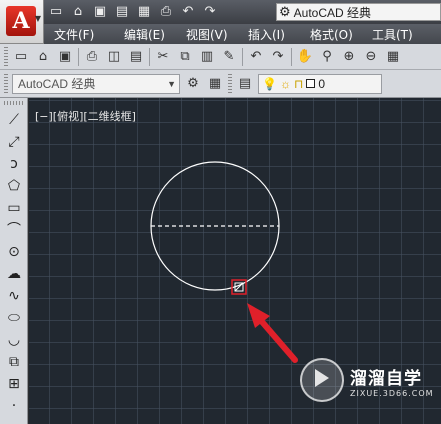 The width and height of the screenshot is (441, 424). Describe the element at coordinates (14, 208) in the screenshot. I see `rectangle-icon: ▭` at that location.